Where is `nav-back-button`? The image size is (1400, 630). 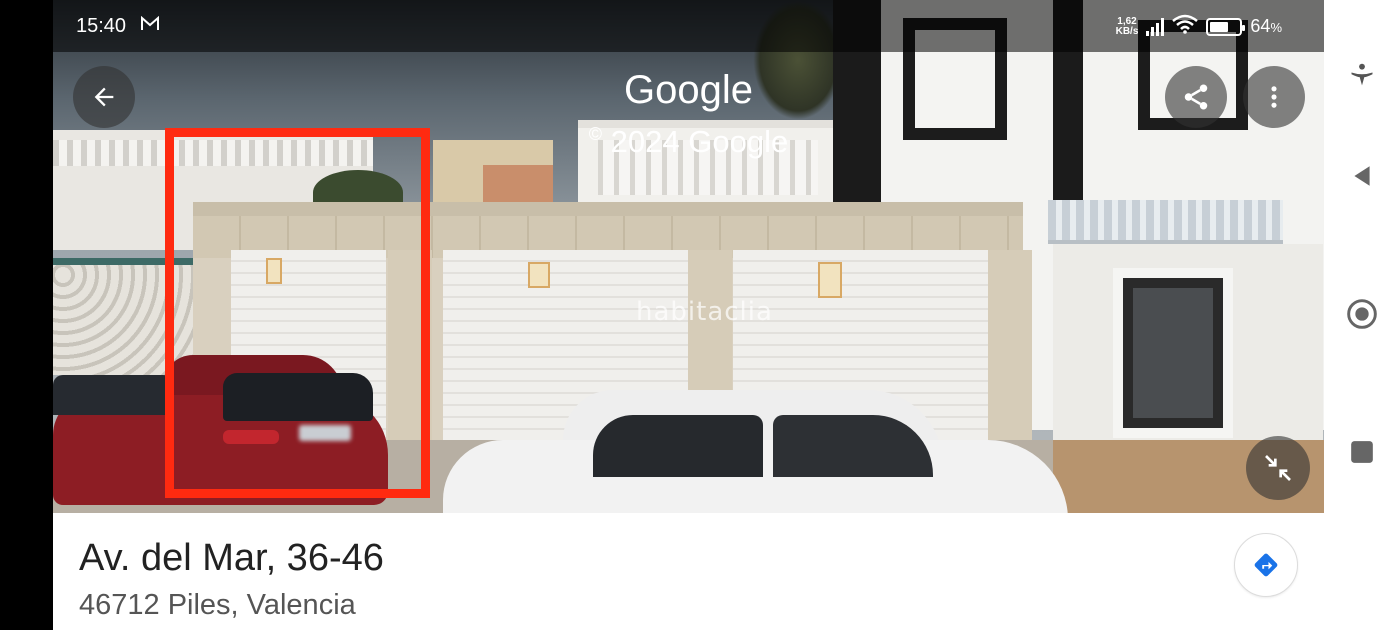
nav-back-button is located at coordinates (1362, 176).